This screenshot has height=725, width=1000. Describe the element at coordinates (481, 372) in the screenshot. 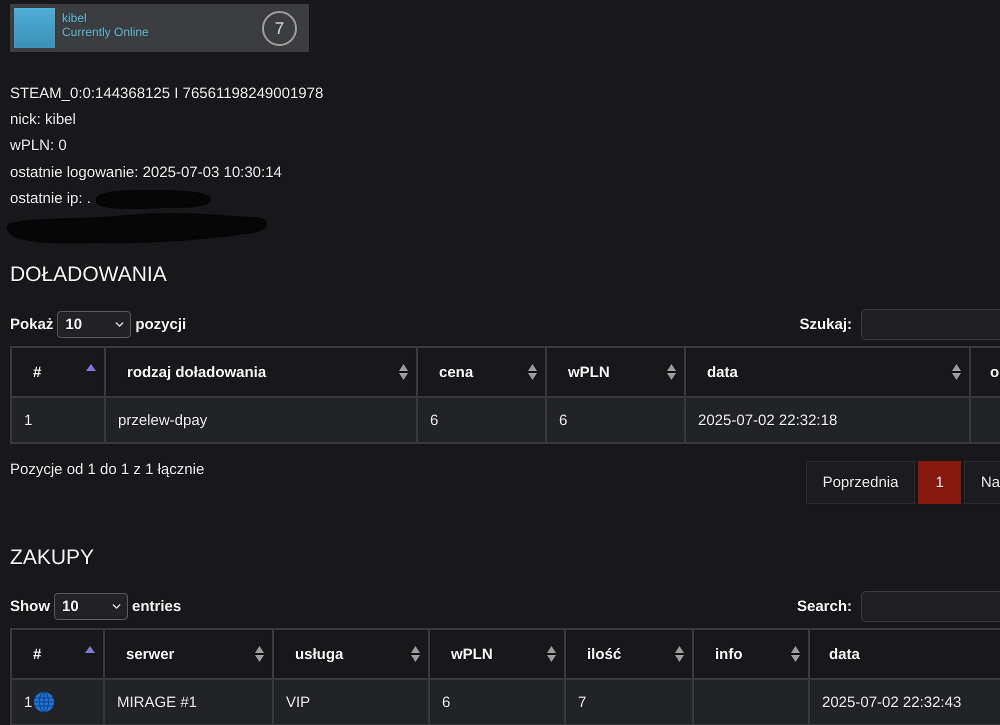

I see `column-header: cena` at that location.